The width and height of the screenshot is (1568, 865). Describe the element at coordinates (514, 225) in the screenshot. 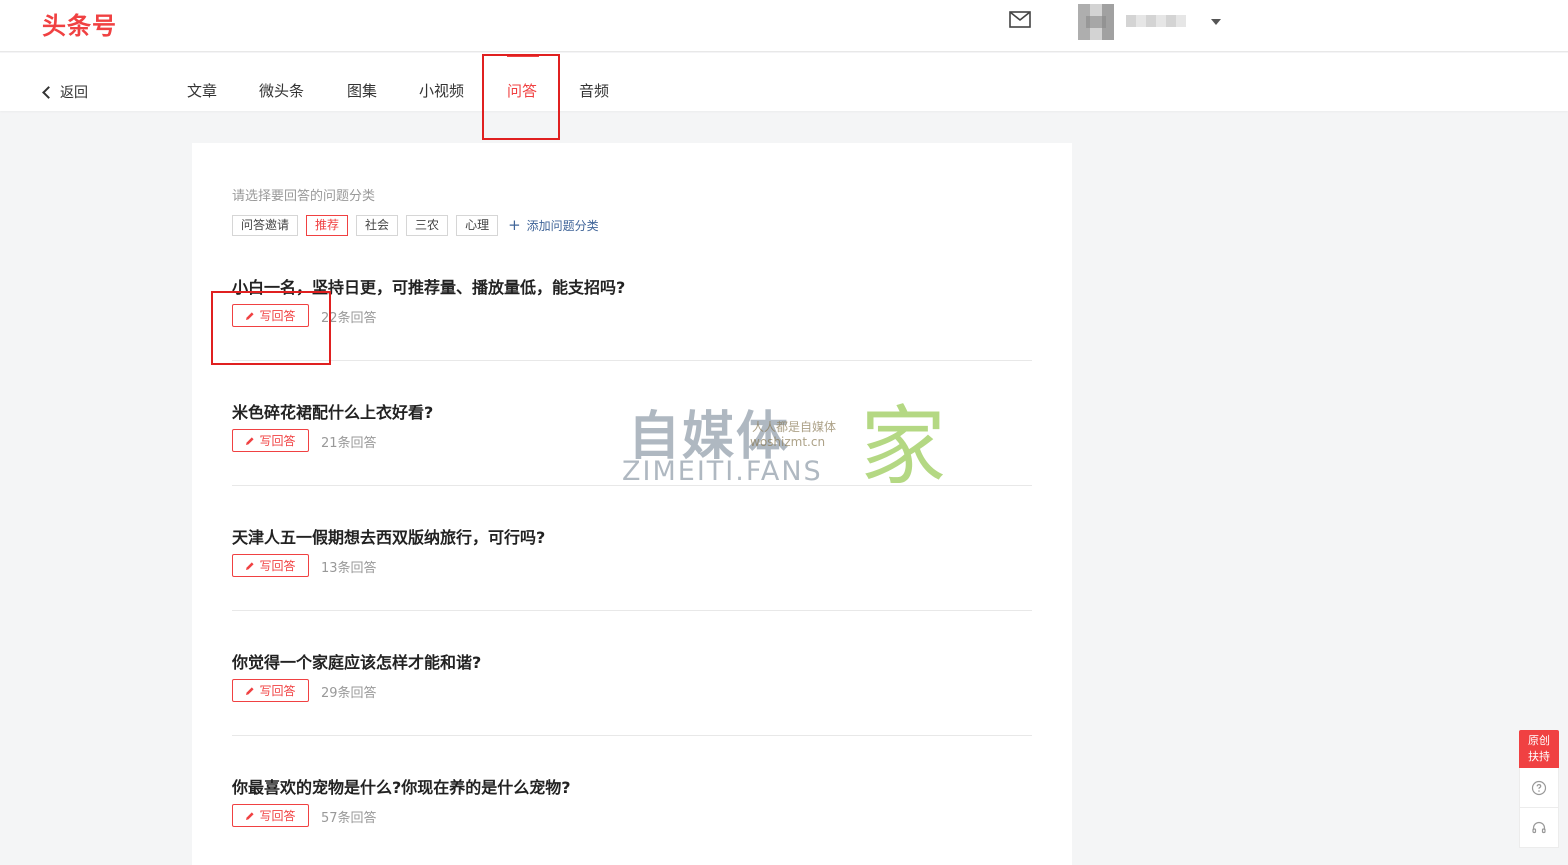

I see `plus-icon: +` at that location.